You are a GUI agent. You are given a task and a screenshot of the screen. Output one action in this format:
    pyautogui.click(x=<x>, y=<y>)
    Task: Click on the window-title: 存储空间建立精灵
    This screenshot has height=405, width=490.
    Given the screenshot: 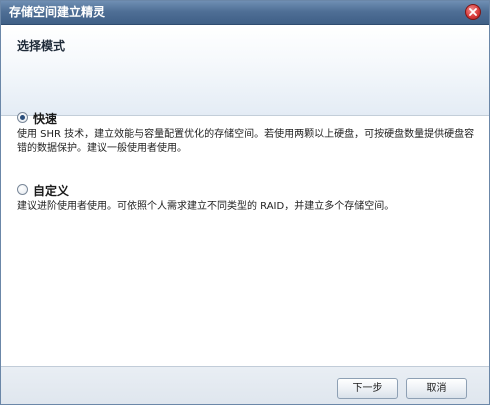 What is the action you would take?
    pyautogui.click(x=57, y=12)
    